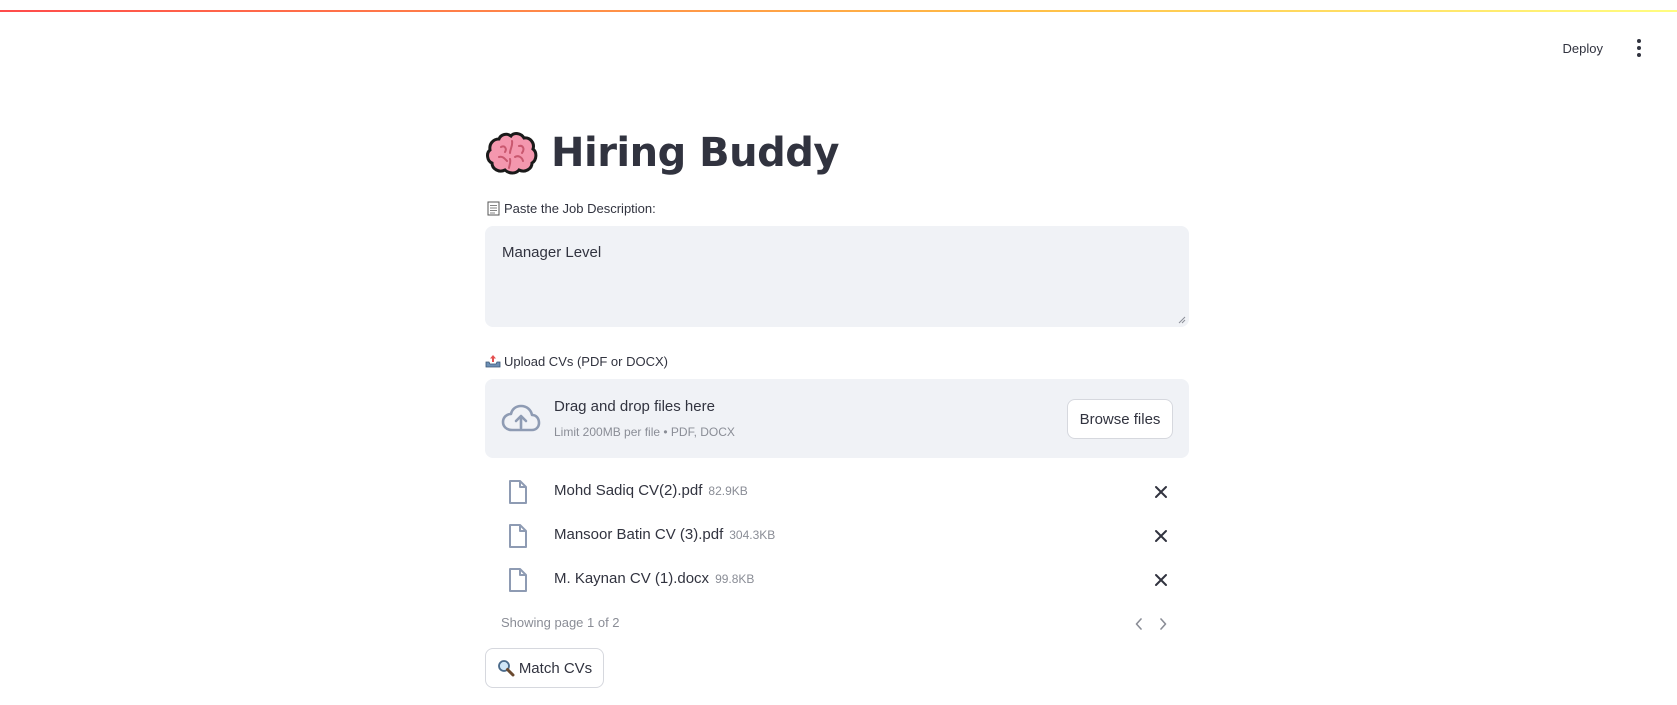 The image size is (1677, 705). I want to click on chevron-left-icon, so click(1139, 624).